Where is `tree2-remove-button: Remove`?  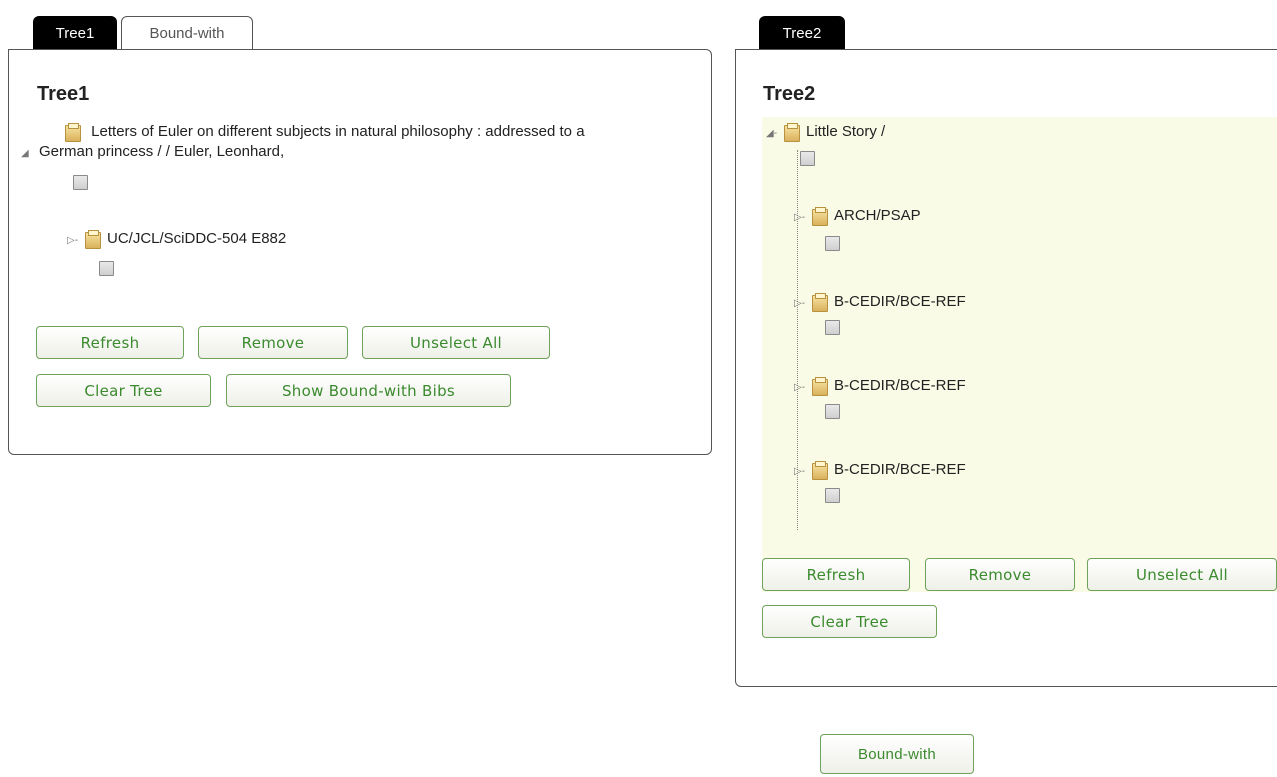
tree2-remove-button: Remove is located at coordinates (1000, 574).